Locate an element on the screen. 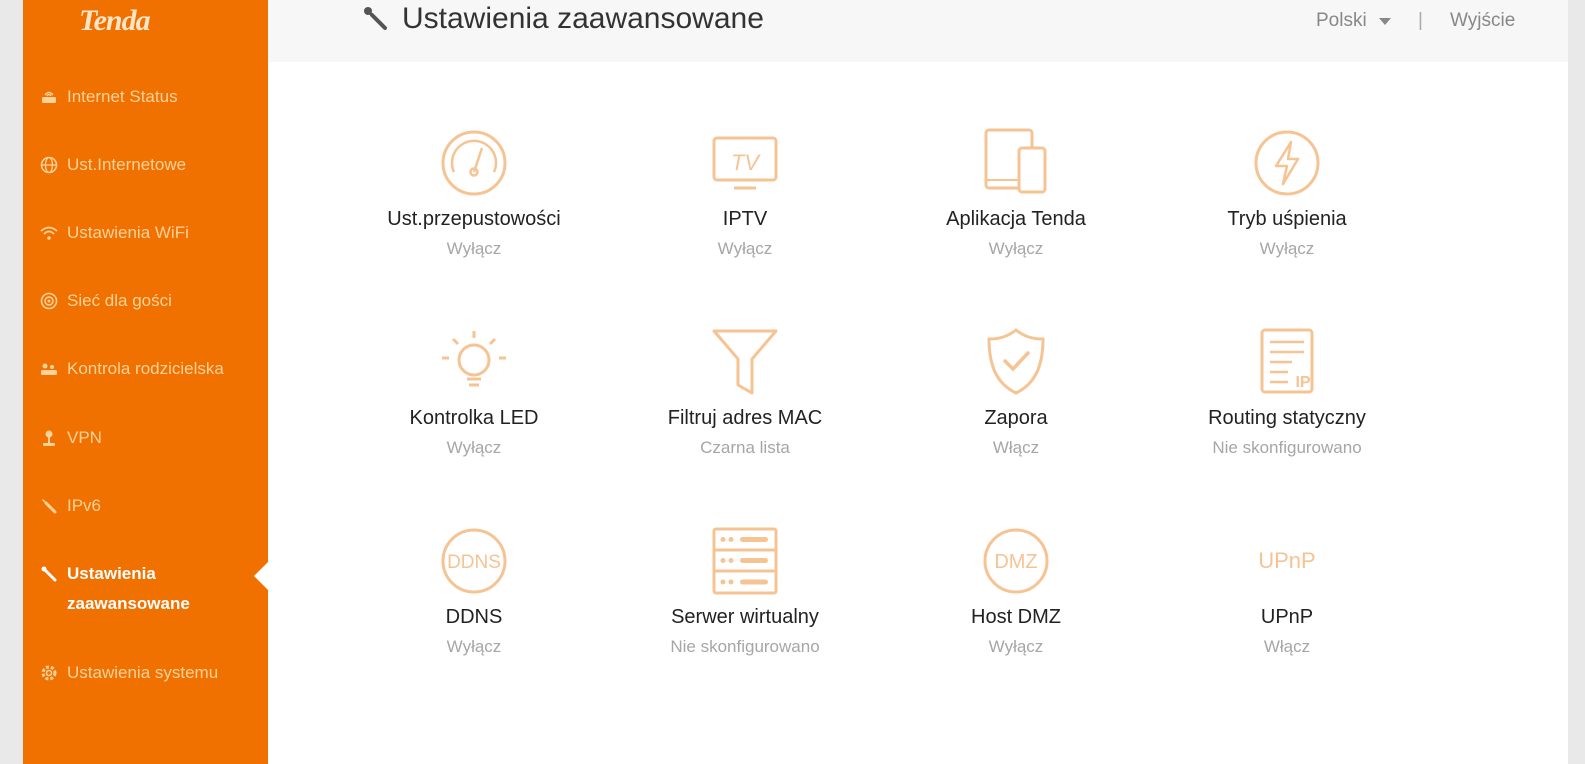  sidebar-item-internet-status: Internet Status is located at coordinates (151, 97).